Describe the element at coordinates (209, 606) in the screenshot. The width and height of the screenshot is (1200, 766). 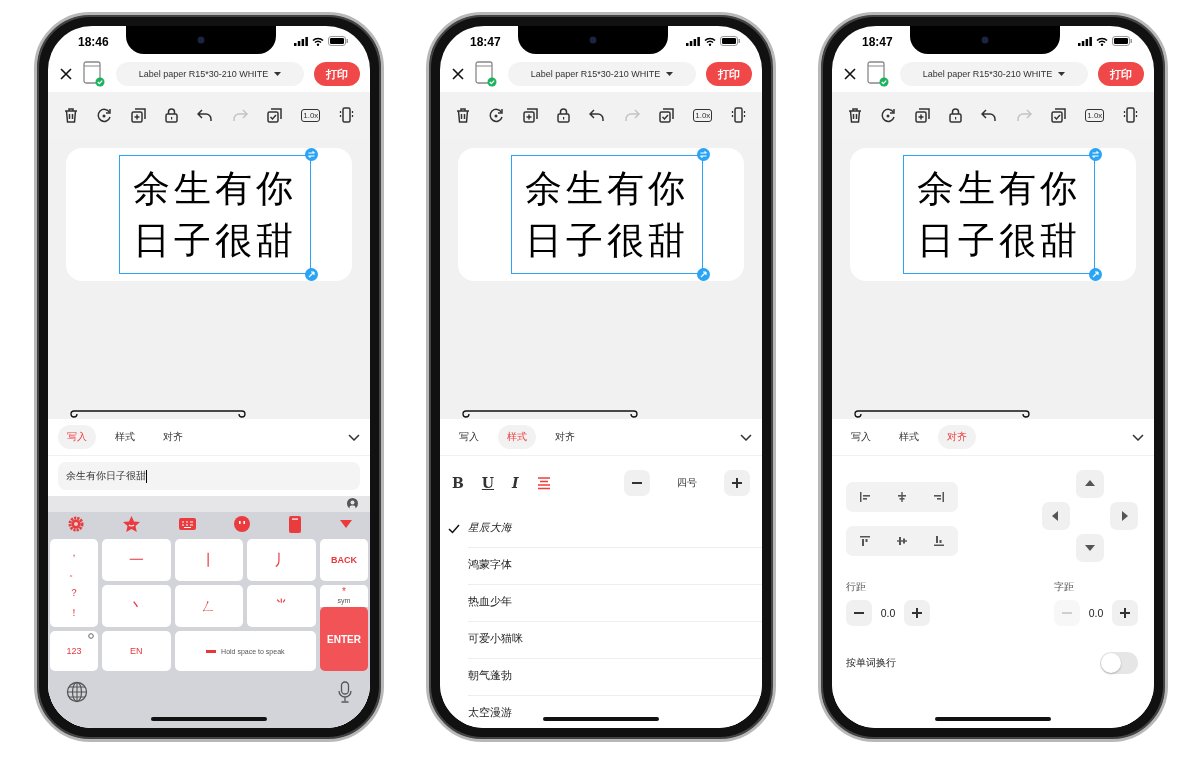
I see `stroke-key: ㄥ` at that location.